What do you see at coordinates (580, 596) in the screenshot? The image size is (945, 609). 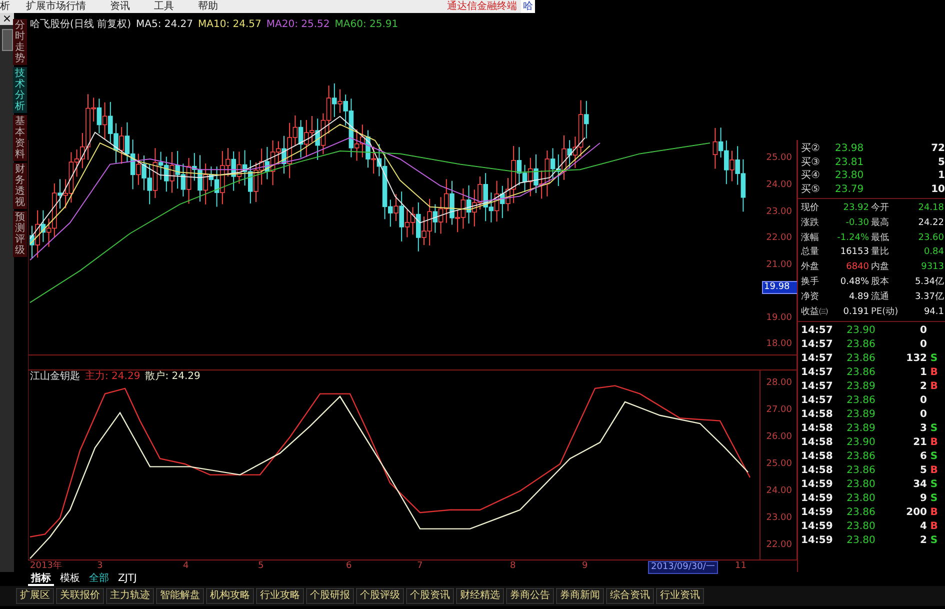 I see `toolbar-button: 券商新闻` at bounding box center [580, 596].